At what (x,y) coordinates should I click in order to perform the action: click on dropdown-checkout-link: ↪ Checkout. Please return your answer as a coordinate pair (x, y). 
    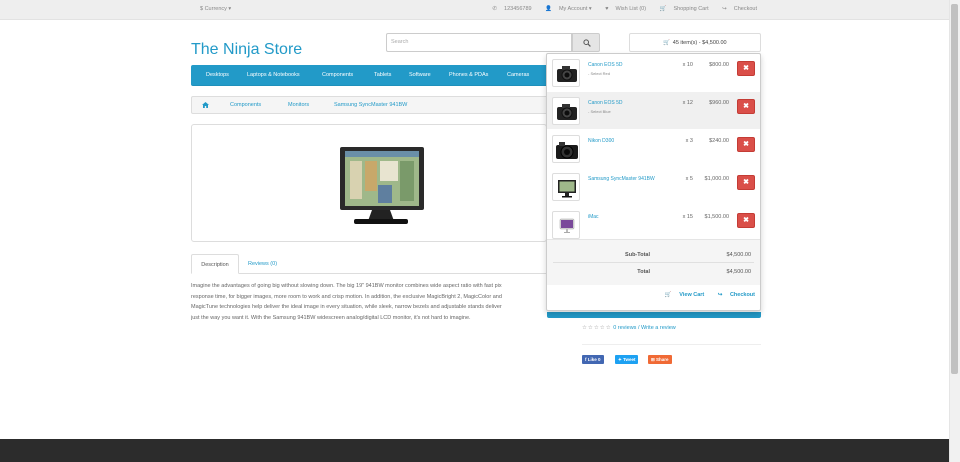
    Looking at the image, I should click on (733, 295).